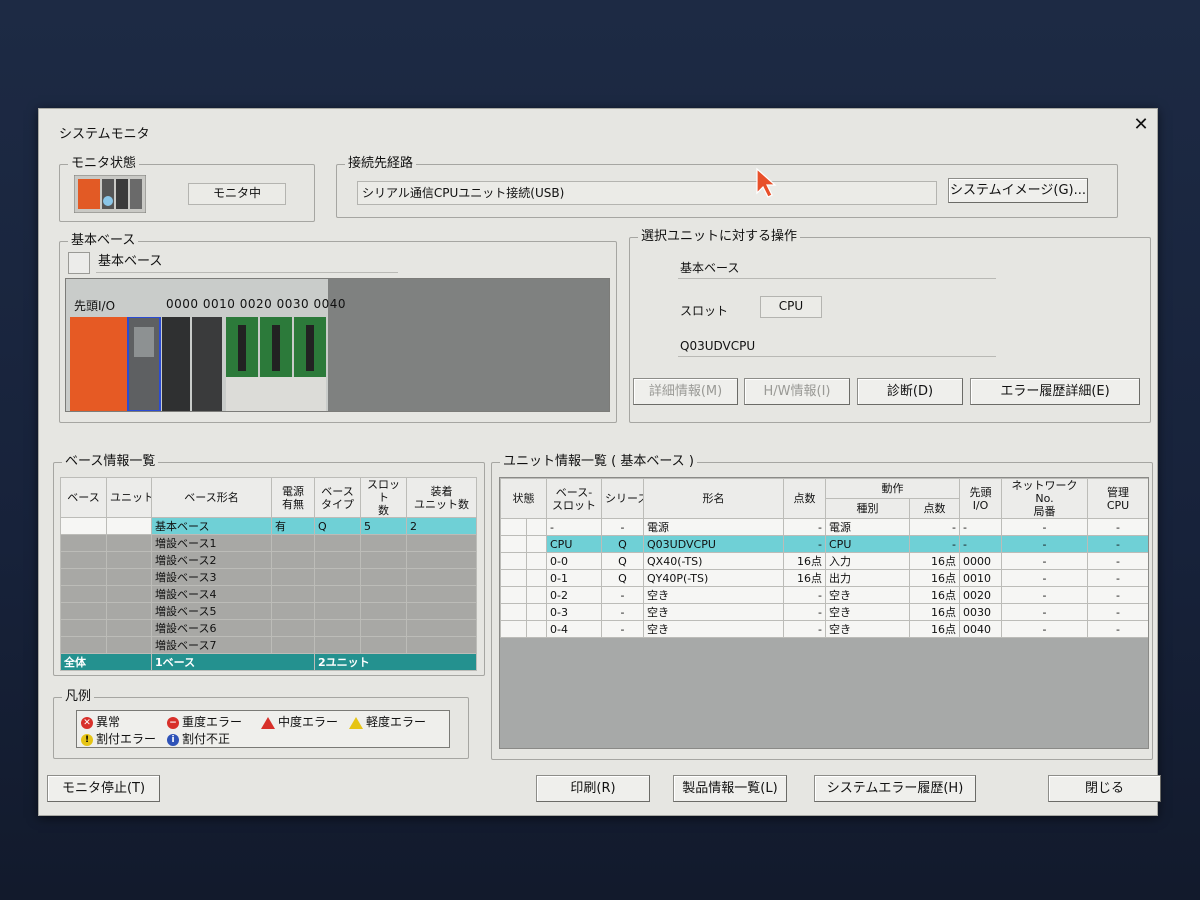 This screenshot has width=1200, height=900. What do you see at coordinates (824, 629) in the screenshot?
I see `unit-list-row: 0-4- 空き - 空き 16点 0040- -` at bounding box center [824, 629].